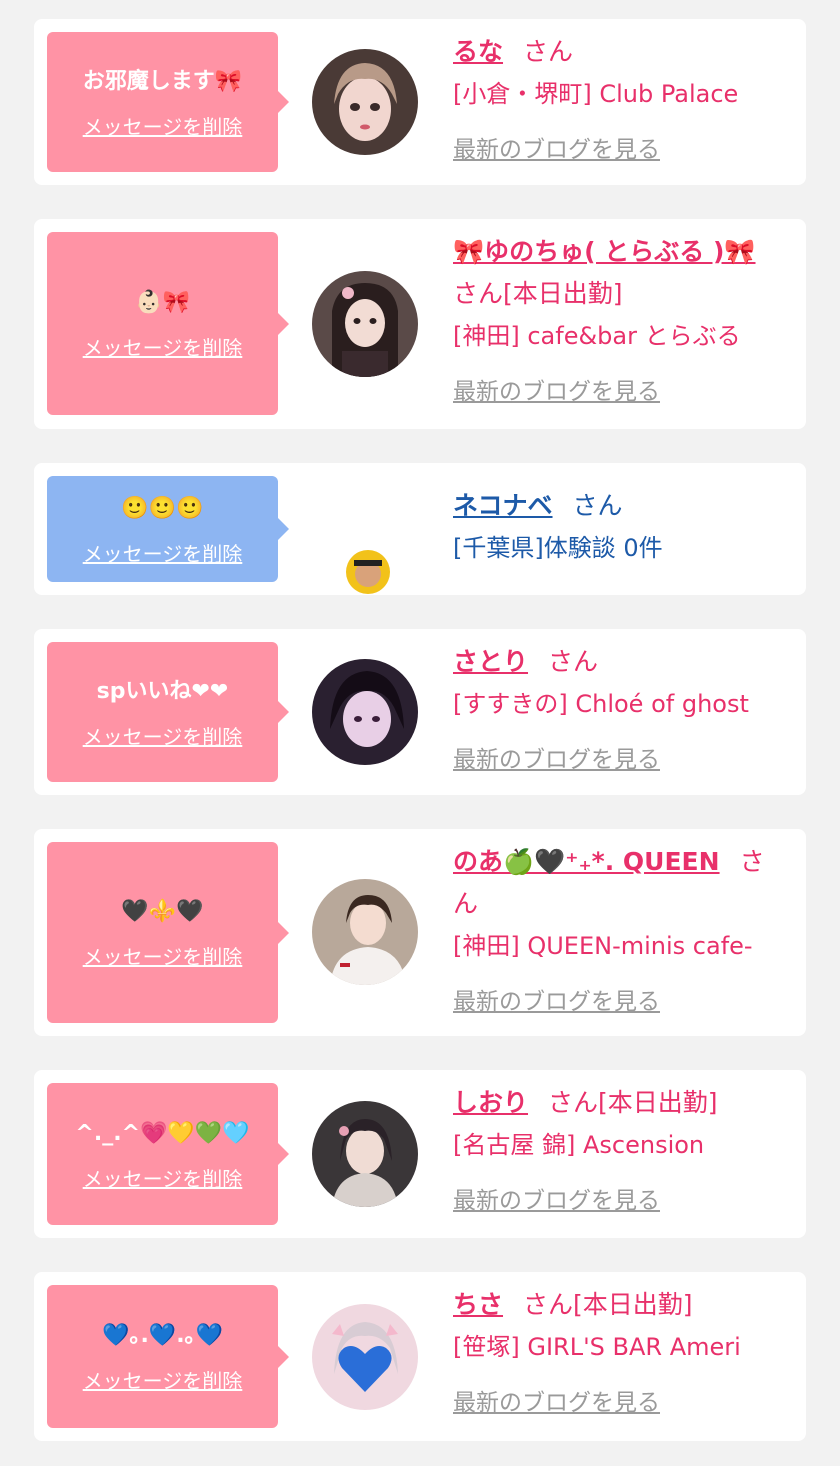 This screenshot has width=840, height=1466. Describe the element at coordinates (162, 302) in the screenshot. I see `message-text: 👶🏻🎀` at that location.